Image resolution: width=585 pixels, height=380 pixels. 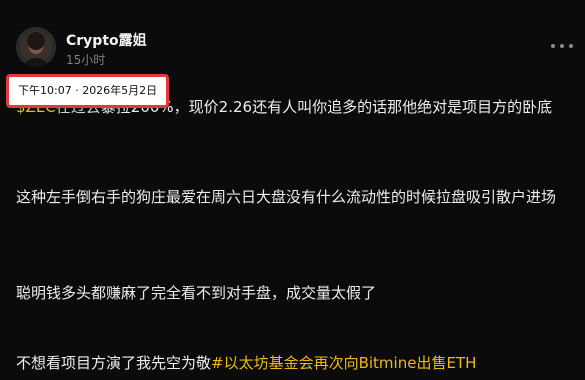 What do you see at coordinates (88, 91) in the screenshot?
I see `timestamp-tooltip: 下午10:07 · 2026年5月2日` at bounding box center [88, 91].